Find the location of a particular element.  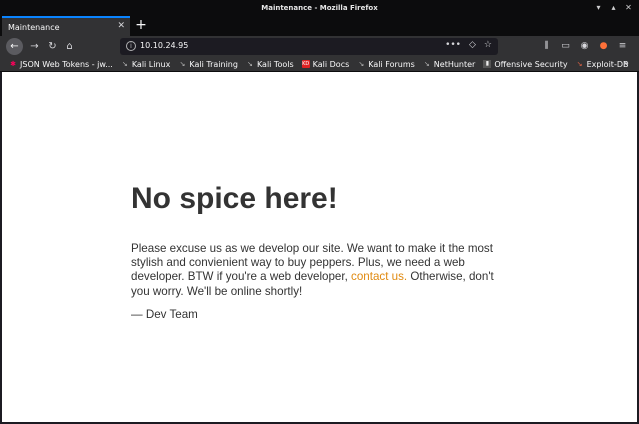

back-button: ← is located at coordinates (14, 46).